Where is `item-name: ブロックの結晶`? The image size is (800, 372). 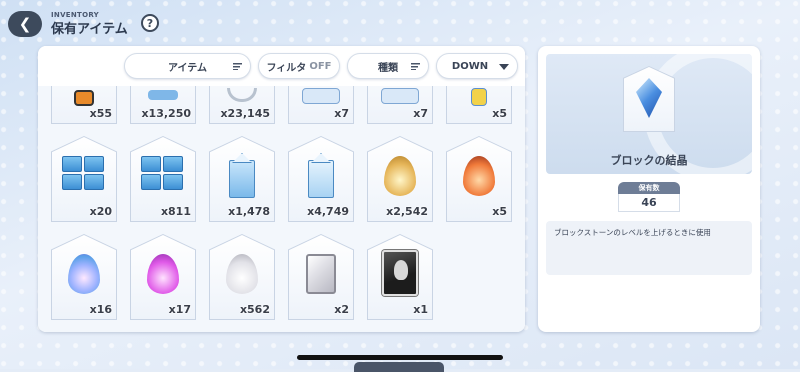
item-name: ブロックの結晶 is located at coordinates (649, 160).